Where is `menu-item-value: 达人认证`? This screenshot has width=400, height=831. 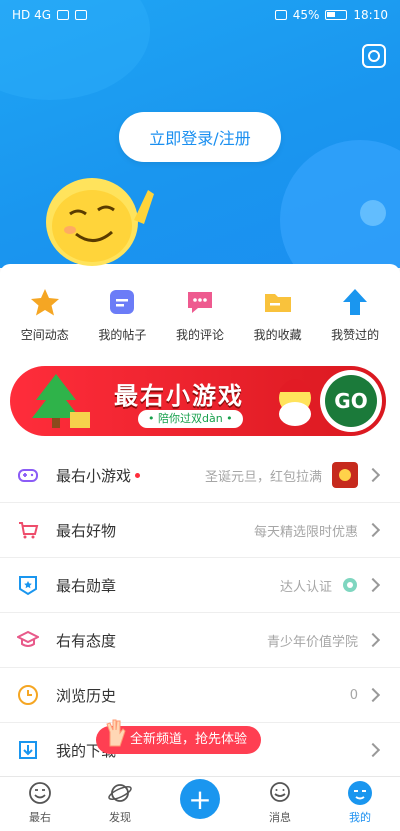
menu-item-value: 达人认证 is located at coordinates (305, 587).